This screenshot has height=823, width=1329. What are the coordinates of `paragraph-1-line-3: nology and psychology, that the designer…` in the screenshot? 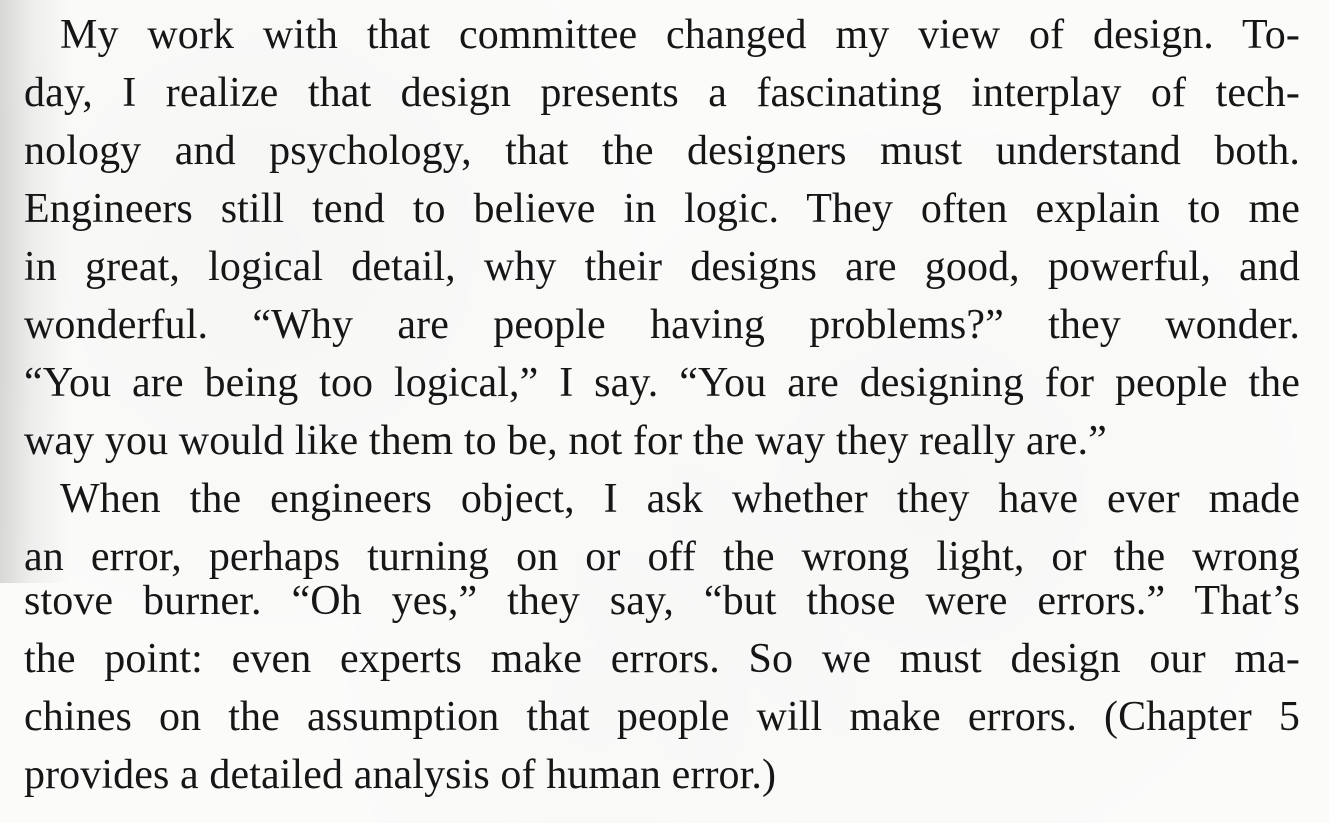 It's located at (662, 151).